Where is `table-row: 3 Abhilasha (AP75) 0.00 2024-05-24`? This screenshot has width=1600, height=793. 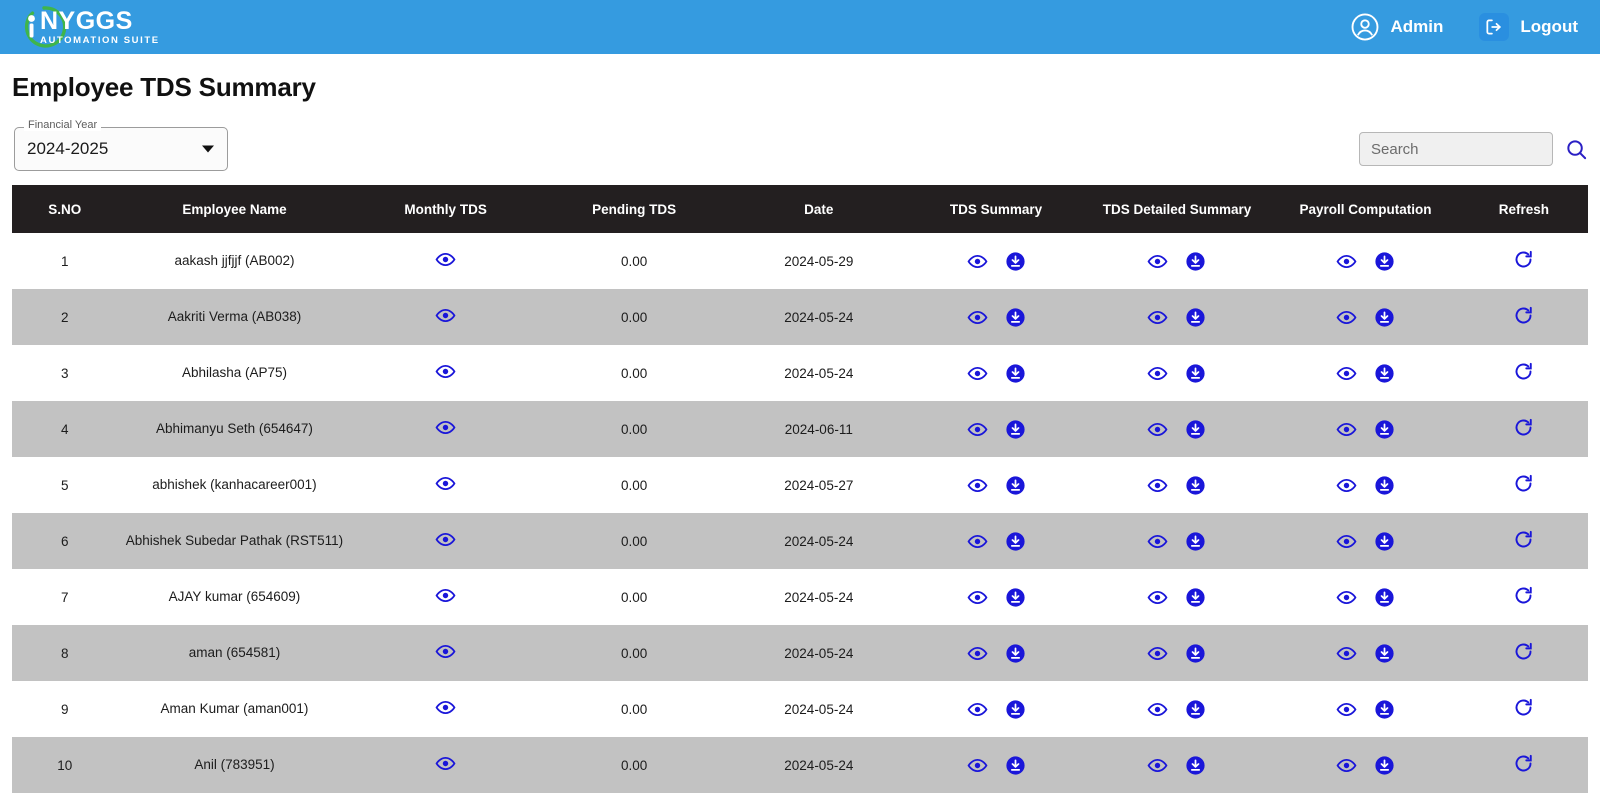 table-row: 3 Abhilasha (AP75) 0.00 2024-05-24 is located at coordinates (800, 373).